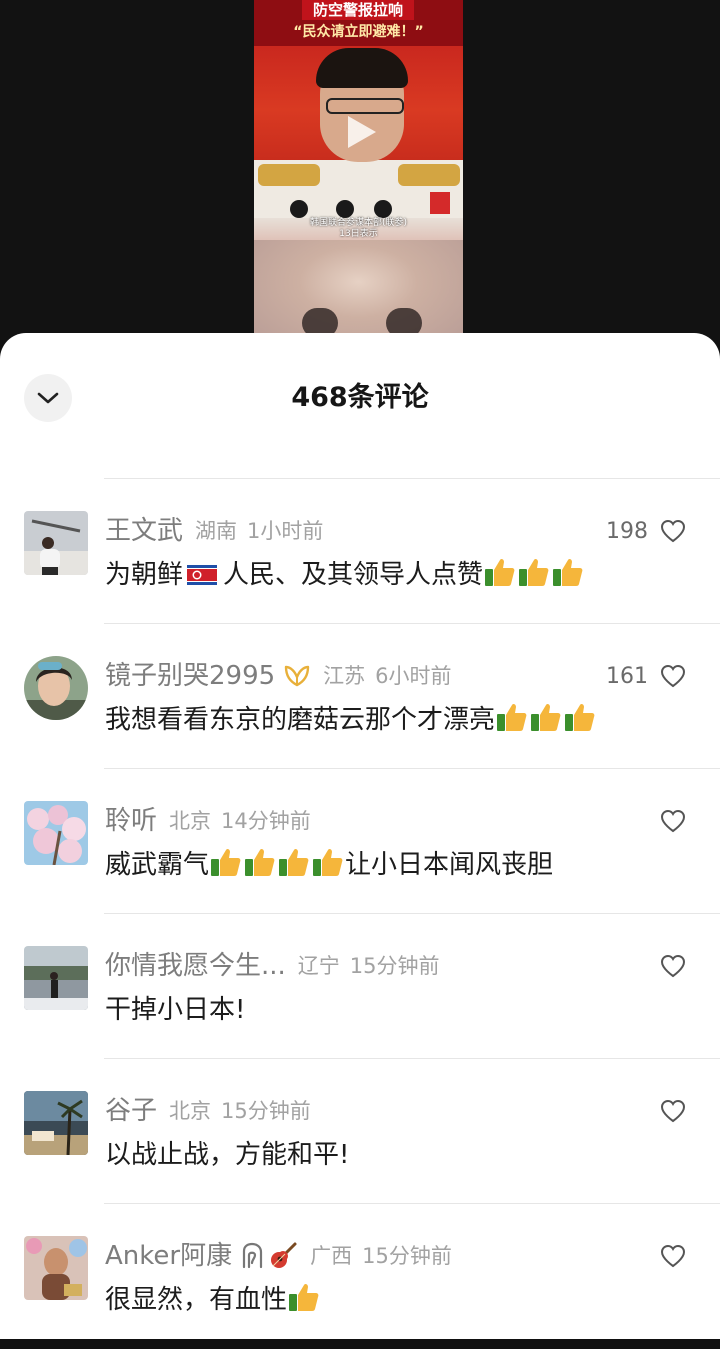  I want to click on comment-item: 谷子 北京 15分钟前 以战止战，方能和平!, so click(360, 1131).